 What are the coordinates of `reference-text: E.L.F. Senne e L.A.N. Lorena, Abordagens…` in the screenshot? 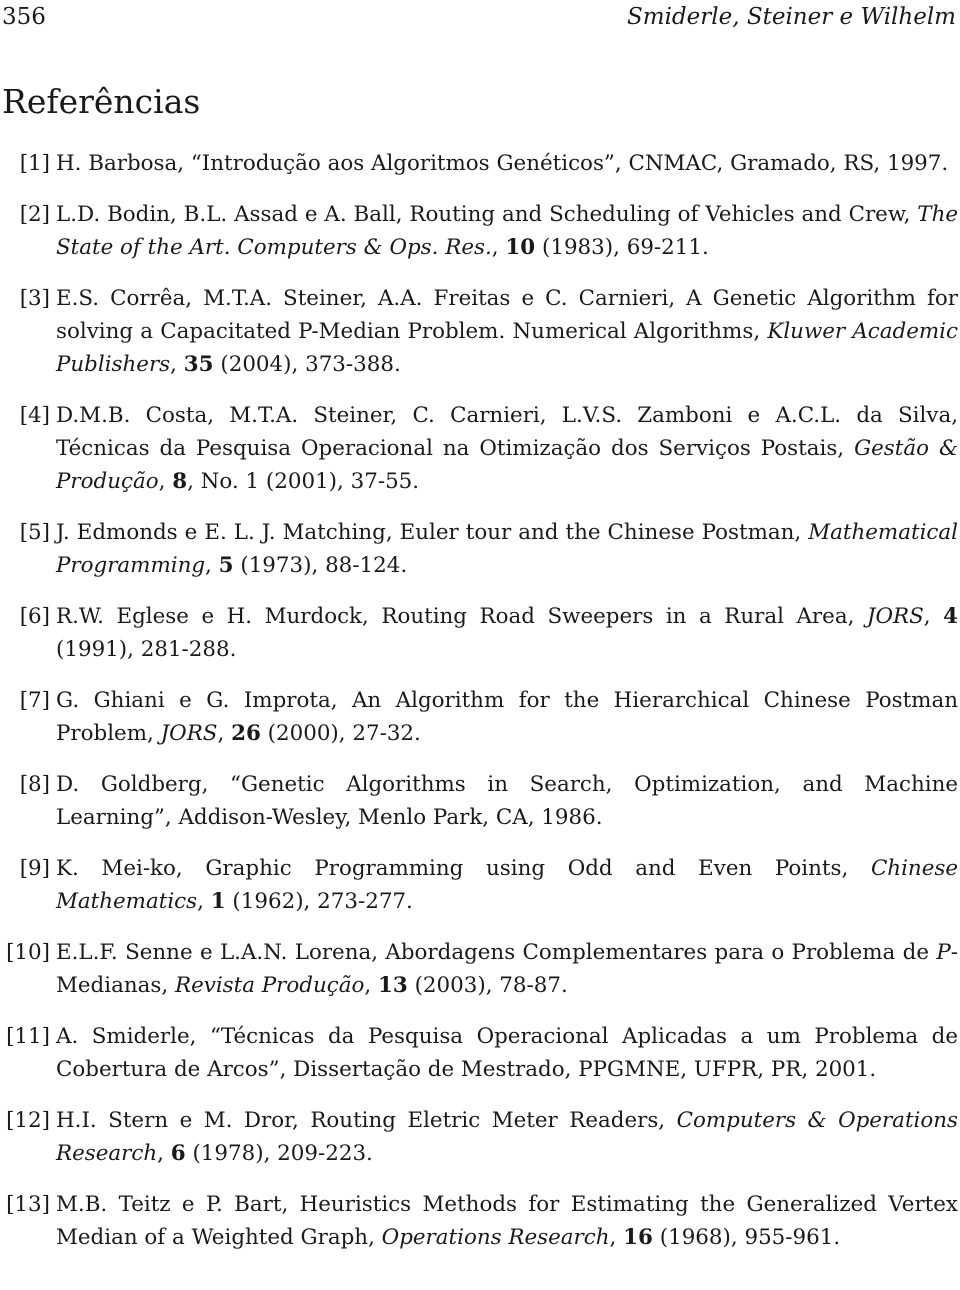 It's located at (507, 969).